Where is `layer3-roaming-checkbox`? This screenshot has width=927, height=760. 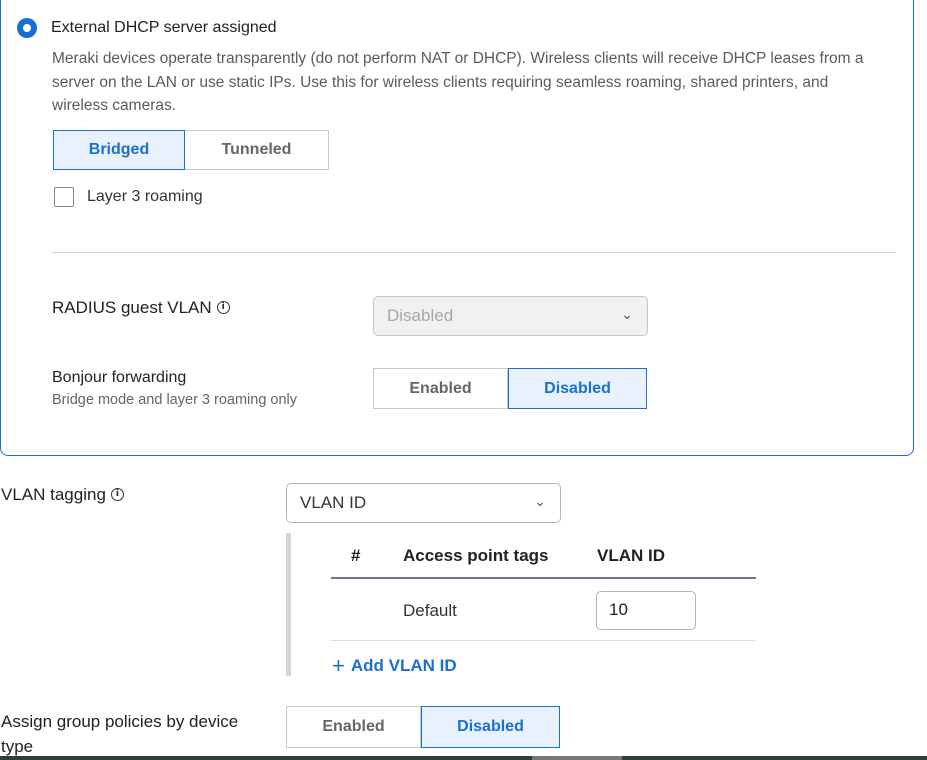
layer3-roaming-checkbox is located at coordinates (64, 197).